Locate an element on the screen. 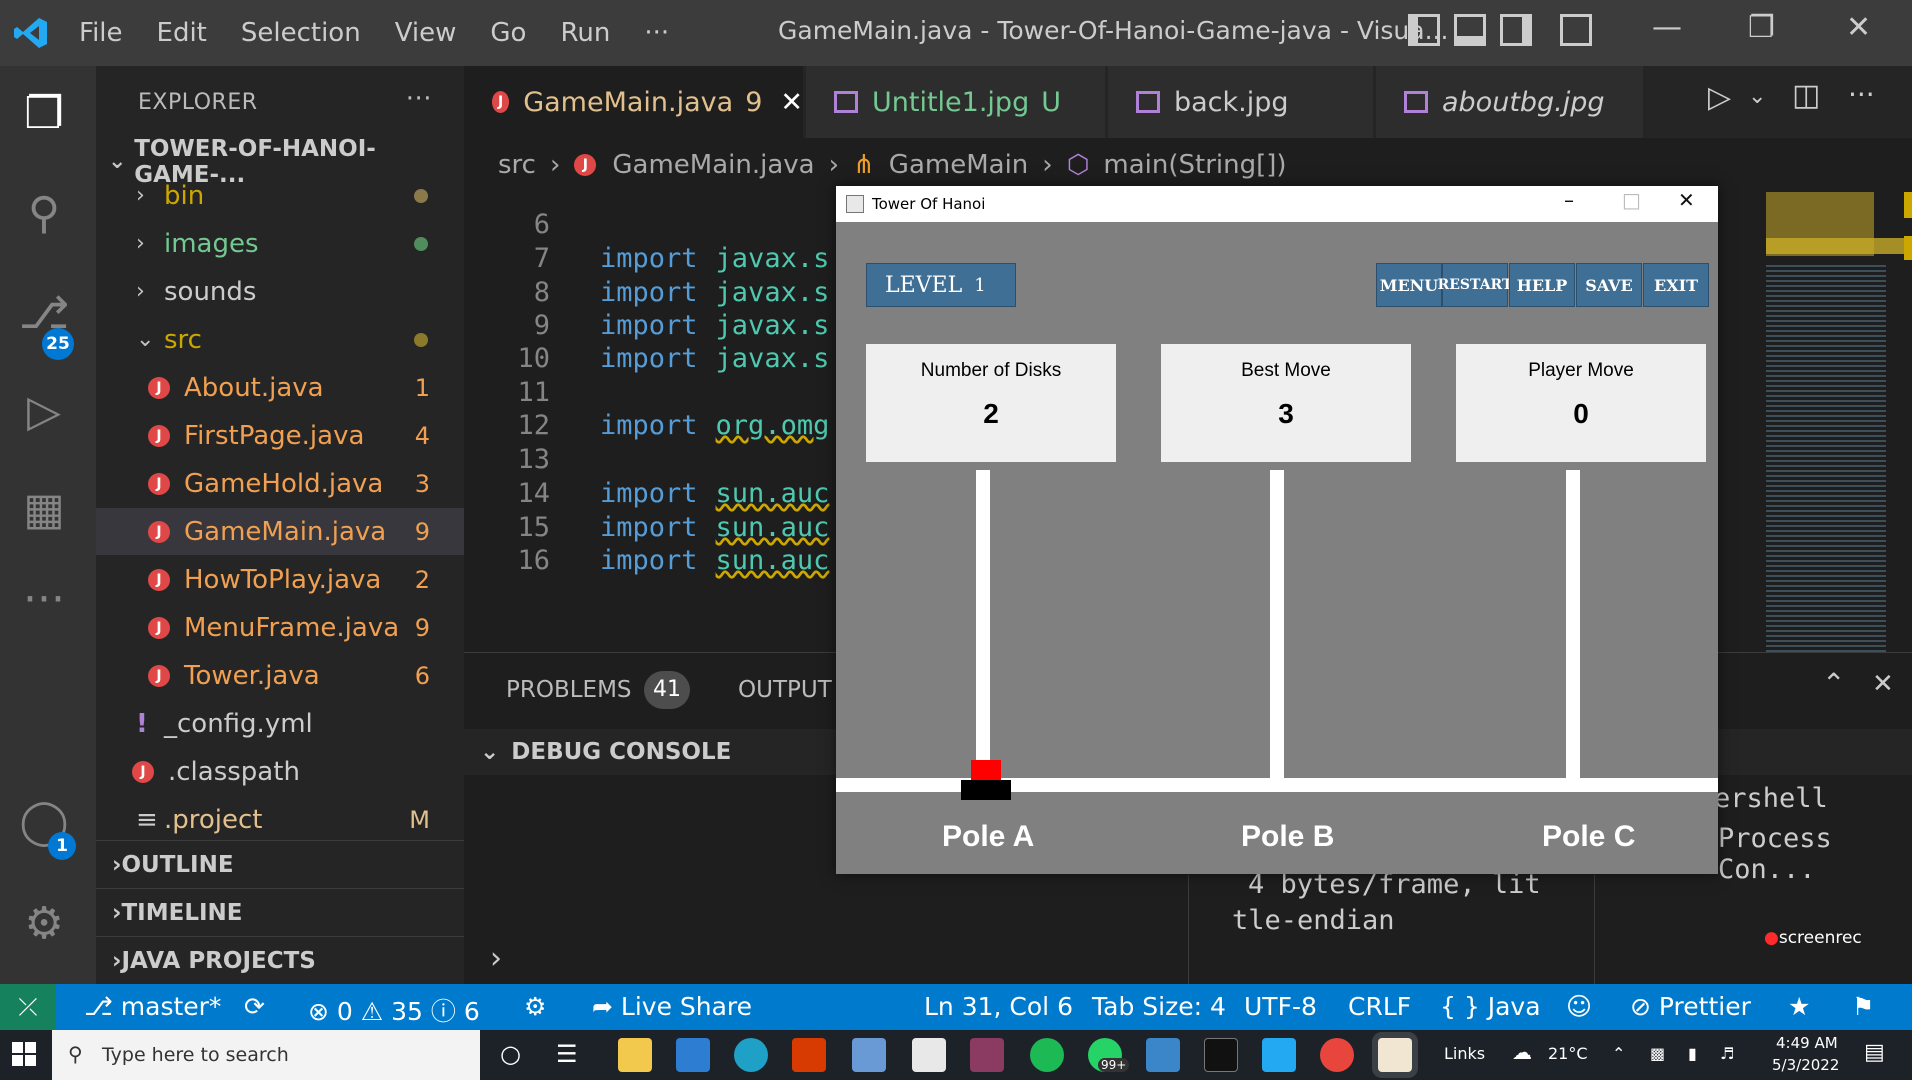  tab-size: Tab Size: 4 is located at coordinates (1159, 1006).